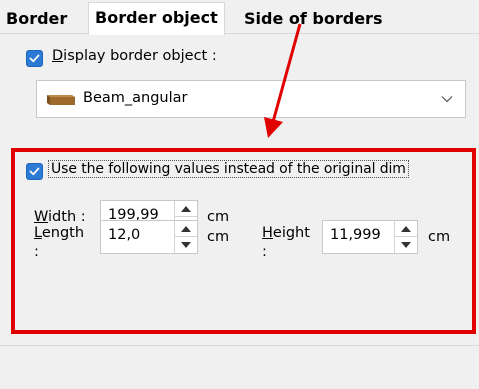 The image size is (479, 389). I want to click on height-spin-field: 11,999, so click(370, 237).